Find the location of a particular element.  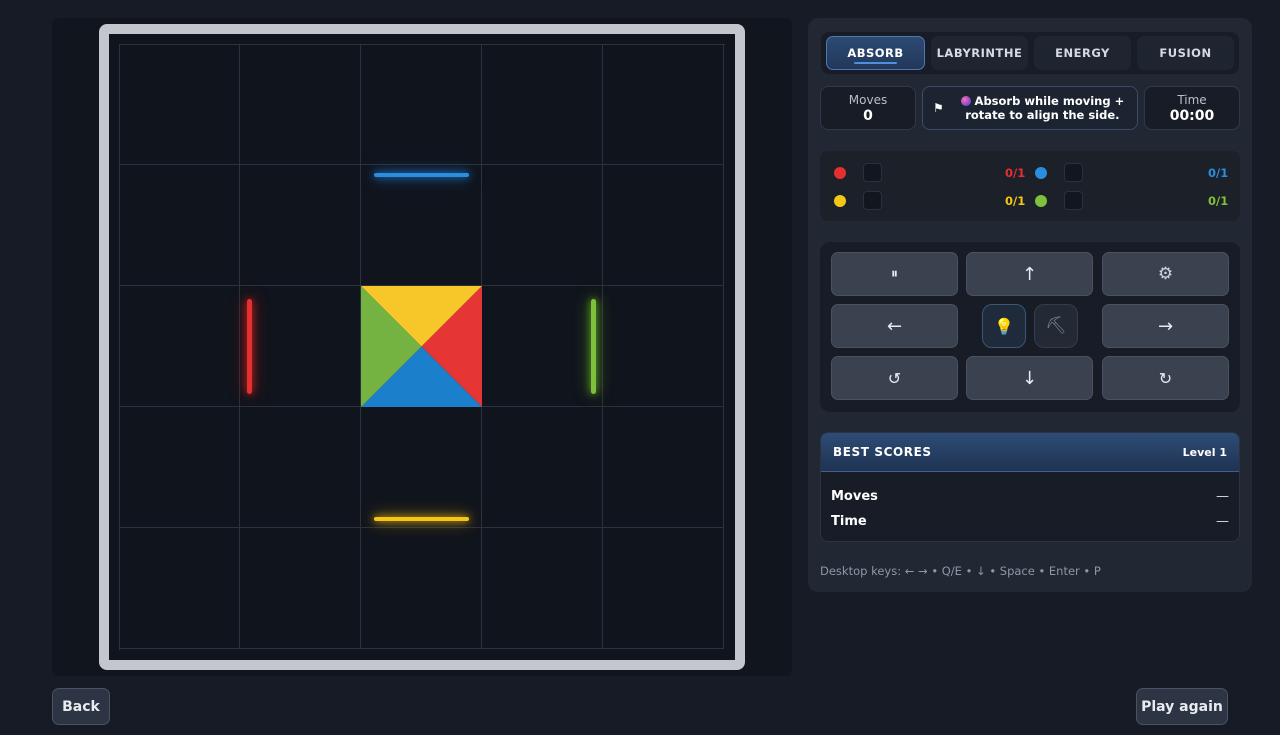

play-again-button: Play again is located at coordinates (1182, 706).